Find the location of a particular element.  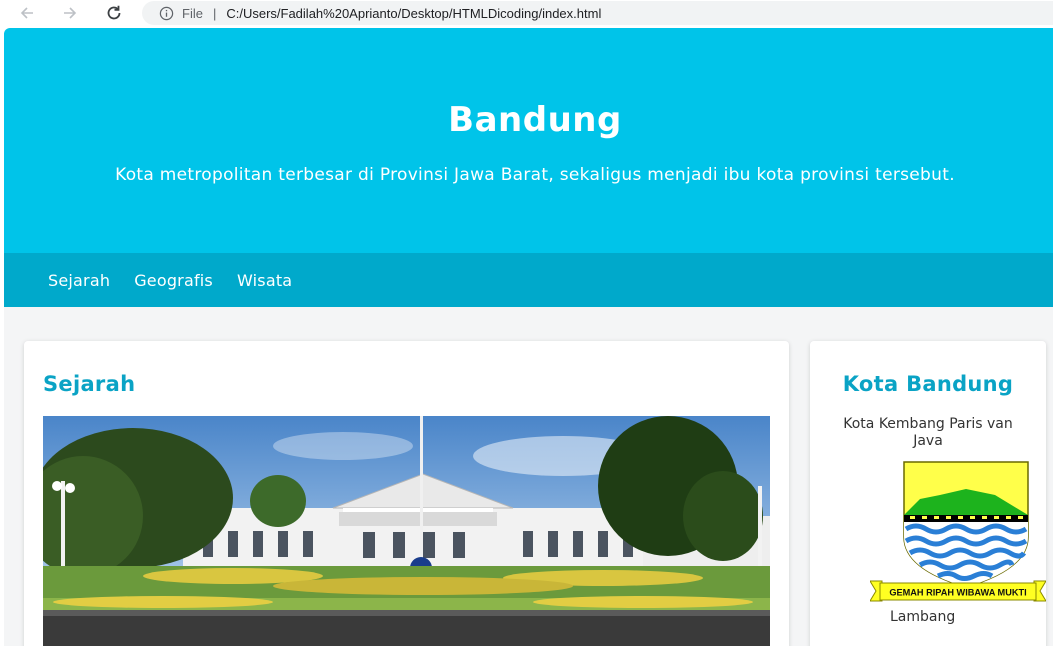

forward-button is located at coordinates (70, 13).